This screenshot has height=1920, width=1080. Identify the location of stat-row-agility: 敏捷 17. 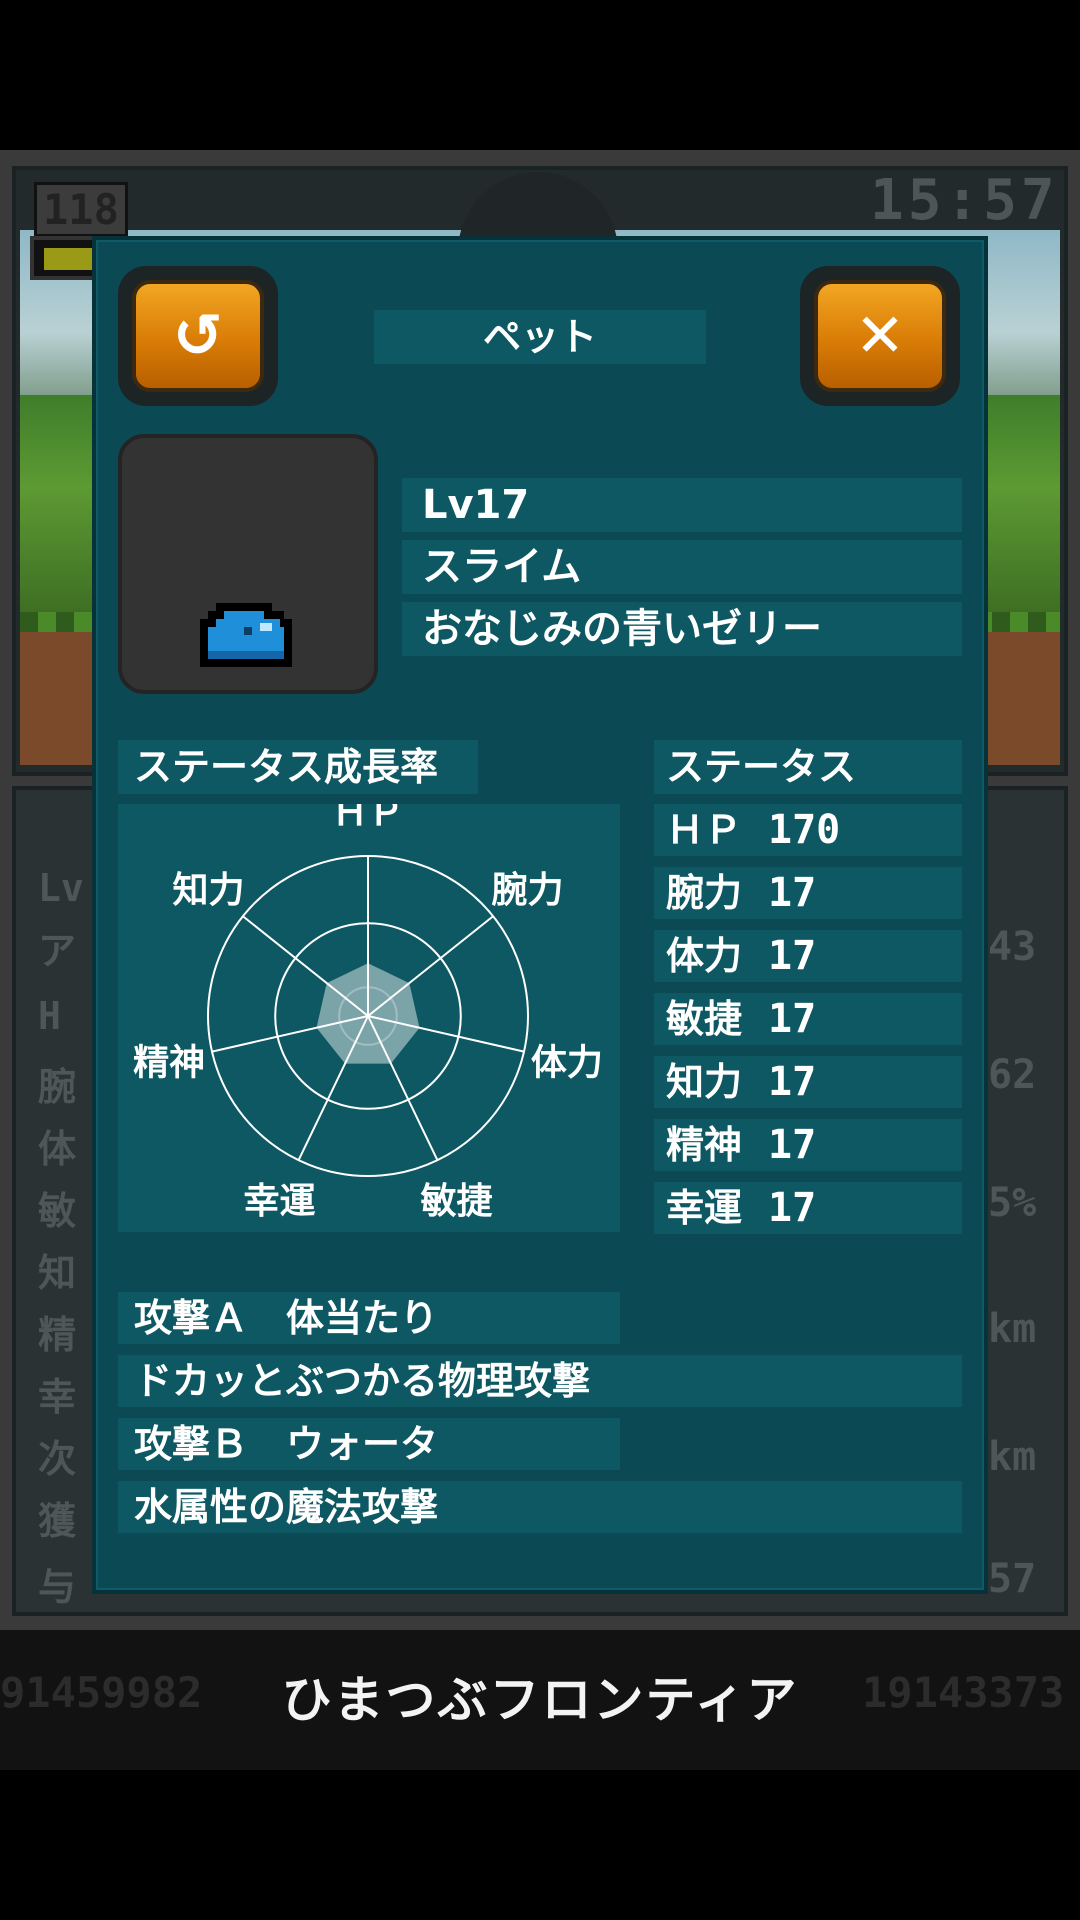
(808, 1019).